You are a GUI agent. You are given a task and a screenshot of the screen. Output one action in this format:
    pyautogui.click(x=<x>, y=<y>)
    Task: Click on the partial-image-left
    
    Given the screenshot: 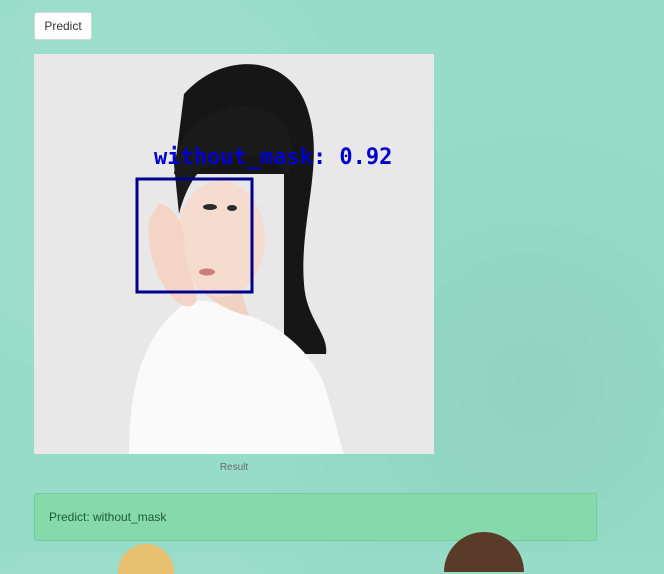 What is the action you would take?
    pyautogui.click(x=146, y=559)
    